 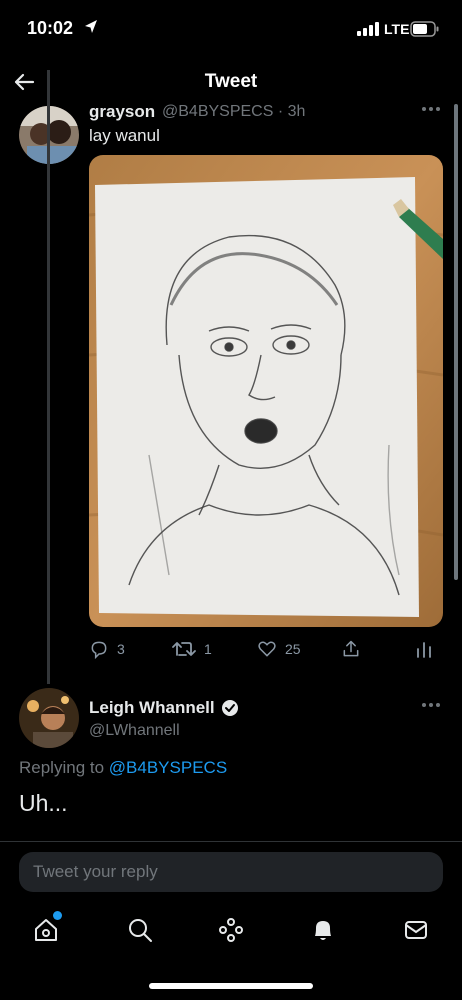 I want to click on retweet-button: 1, so click(x=192, y=649).